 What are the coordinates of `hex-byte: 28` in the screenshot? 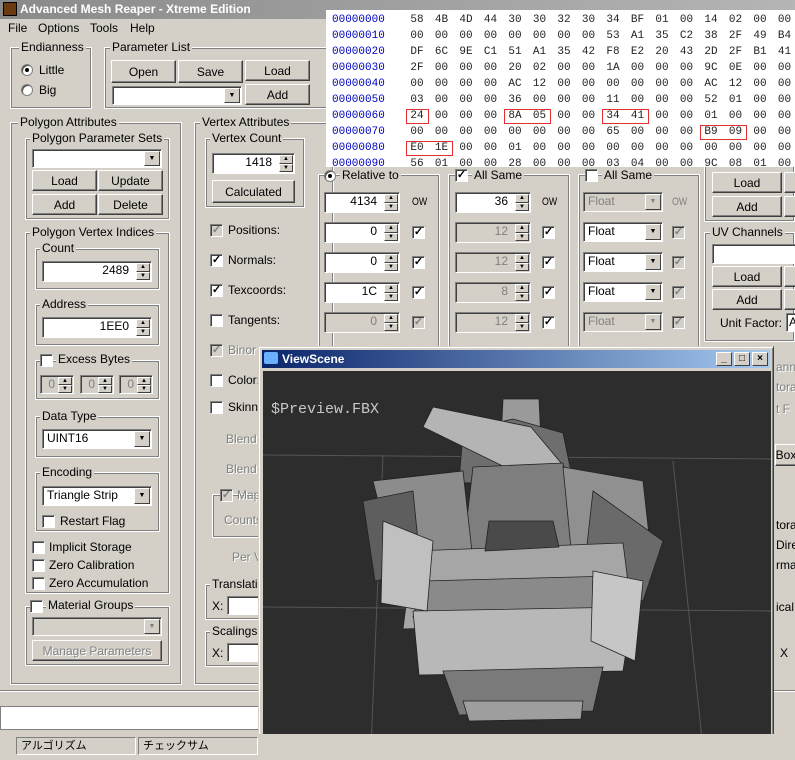 It's located at (515, 162).